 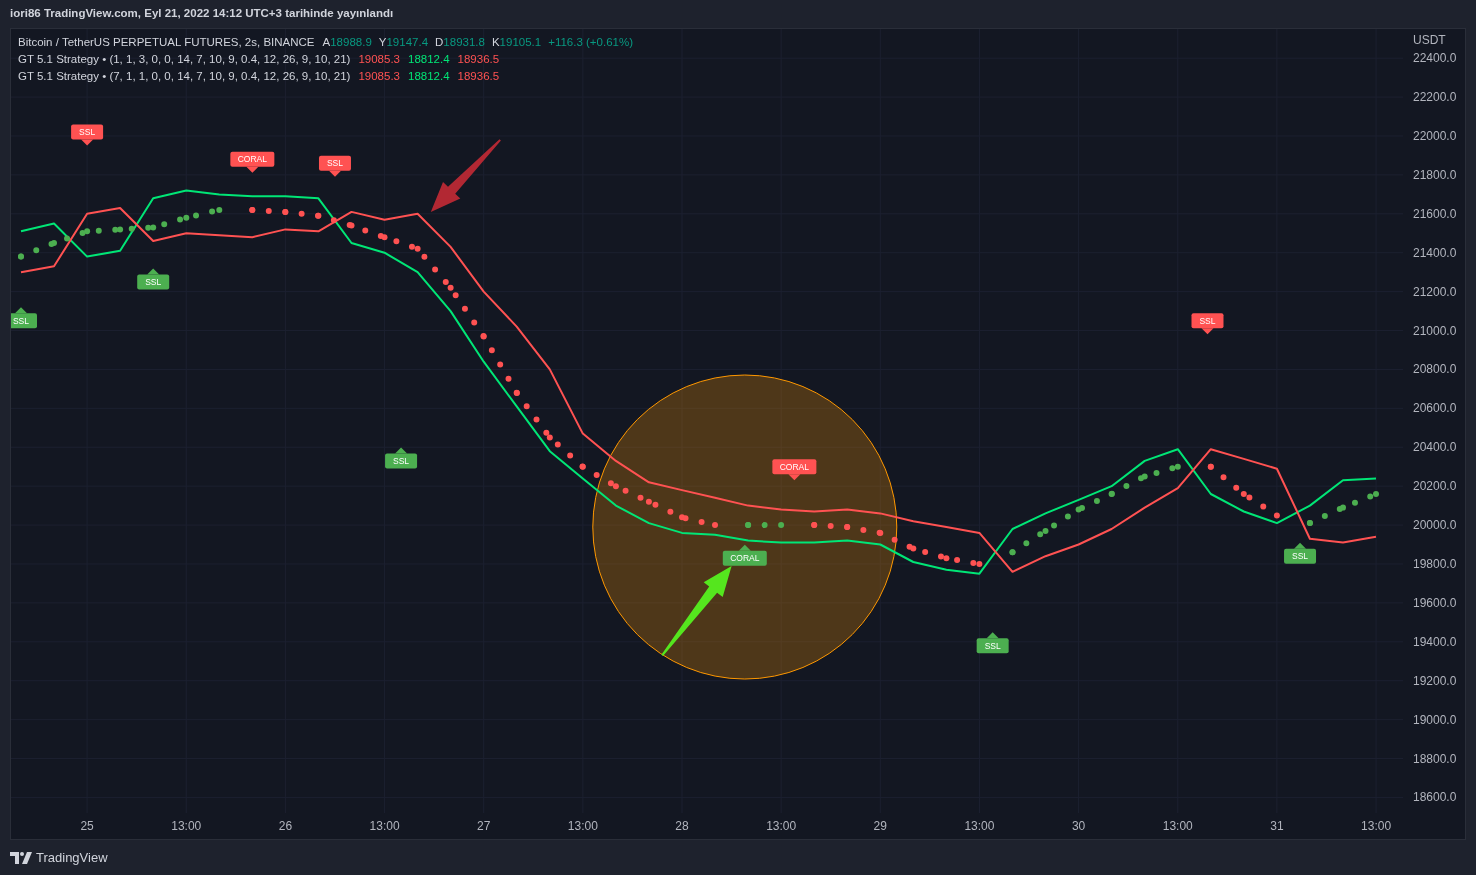 I want to click on price-tick: 20600.0, so click(x=1435, y=408).